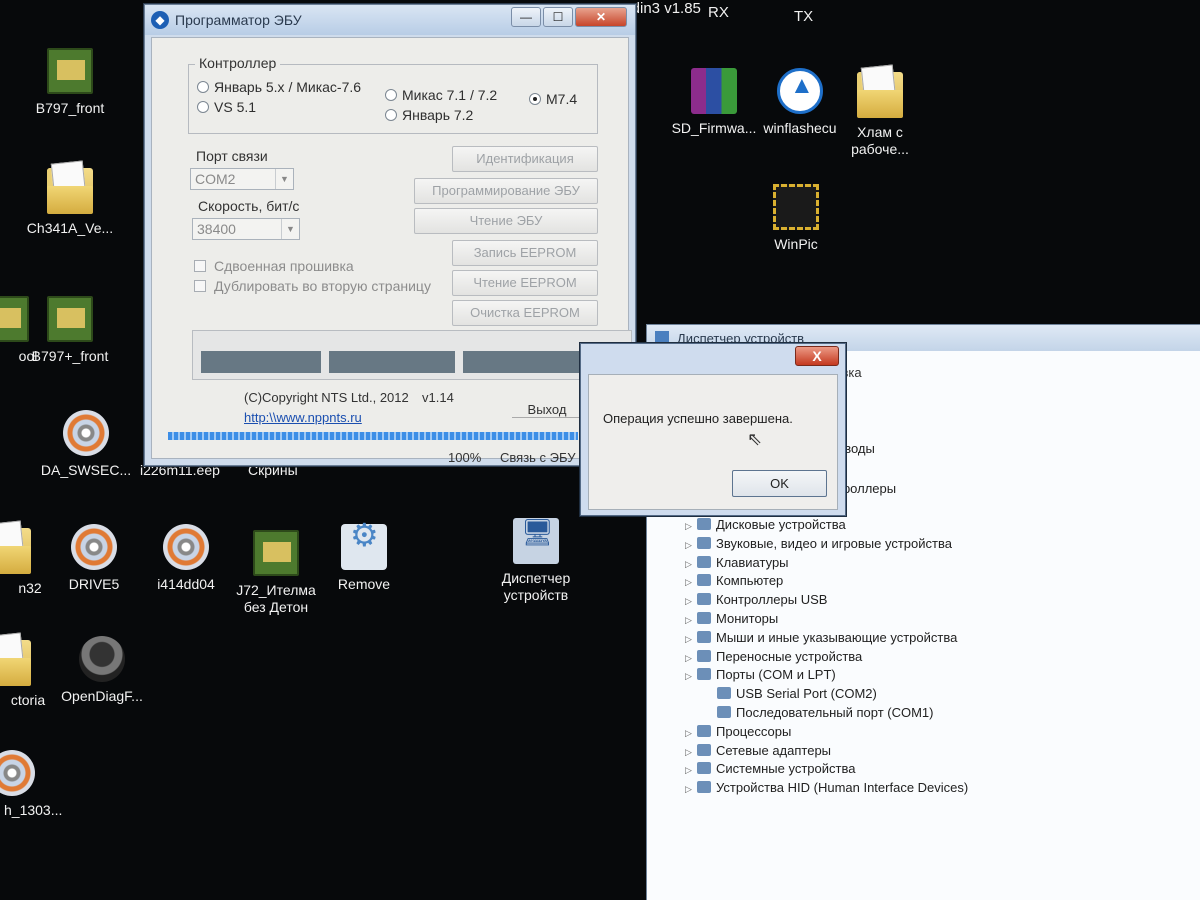 The image size is (1200, 900). I want to click on ok-button: OK, so click(779, 483).